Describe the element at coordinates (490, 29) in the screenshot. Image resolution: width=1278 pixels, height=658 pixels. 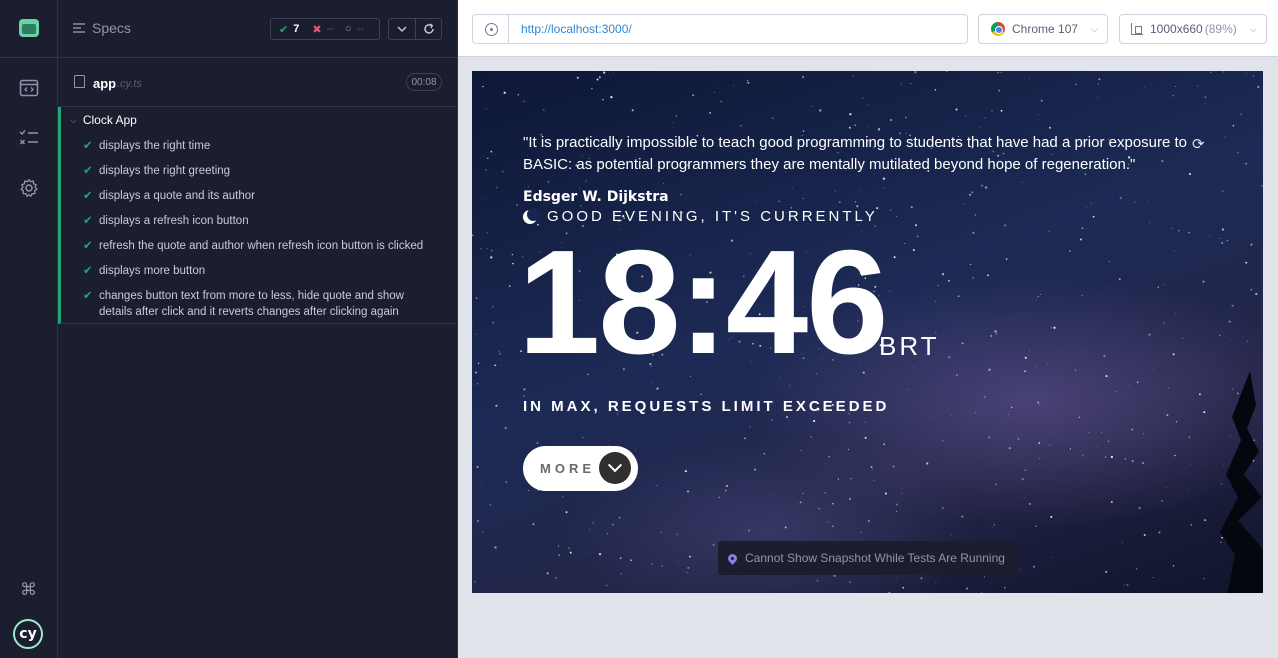
I see `selector-playground-button` at that location.